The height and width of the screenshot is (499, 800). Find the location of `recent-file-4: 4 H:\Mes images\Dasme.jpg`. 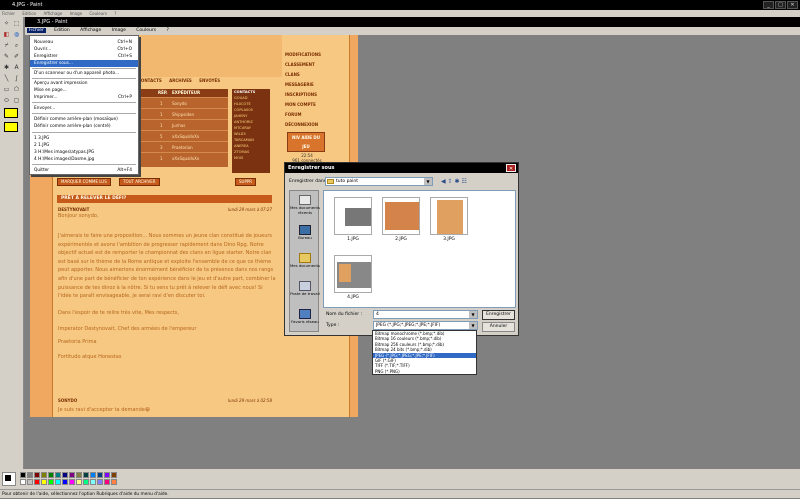

recent-file-4: 4 H:\Mes images\Dasme.jpg is located at coordinates (84, 159).